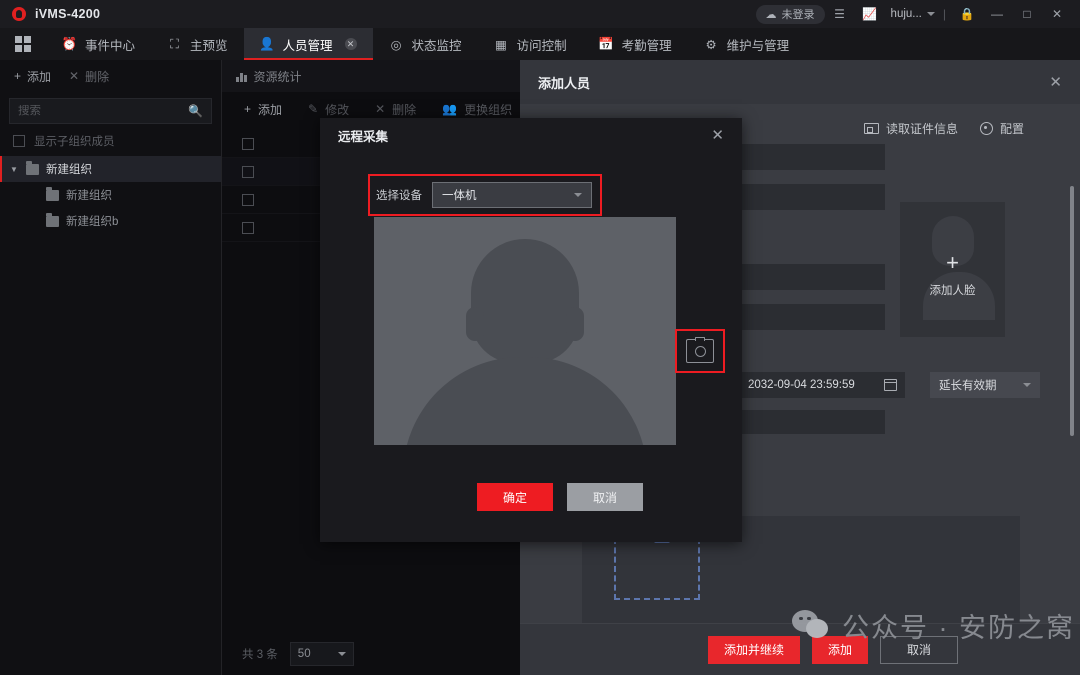 This screenshot has width=1080, height=675. Describe the element at coordinates (195, 111) in the screenshot. I see `search-icon: 🔍` at that location.